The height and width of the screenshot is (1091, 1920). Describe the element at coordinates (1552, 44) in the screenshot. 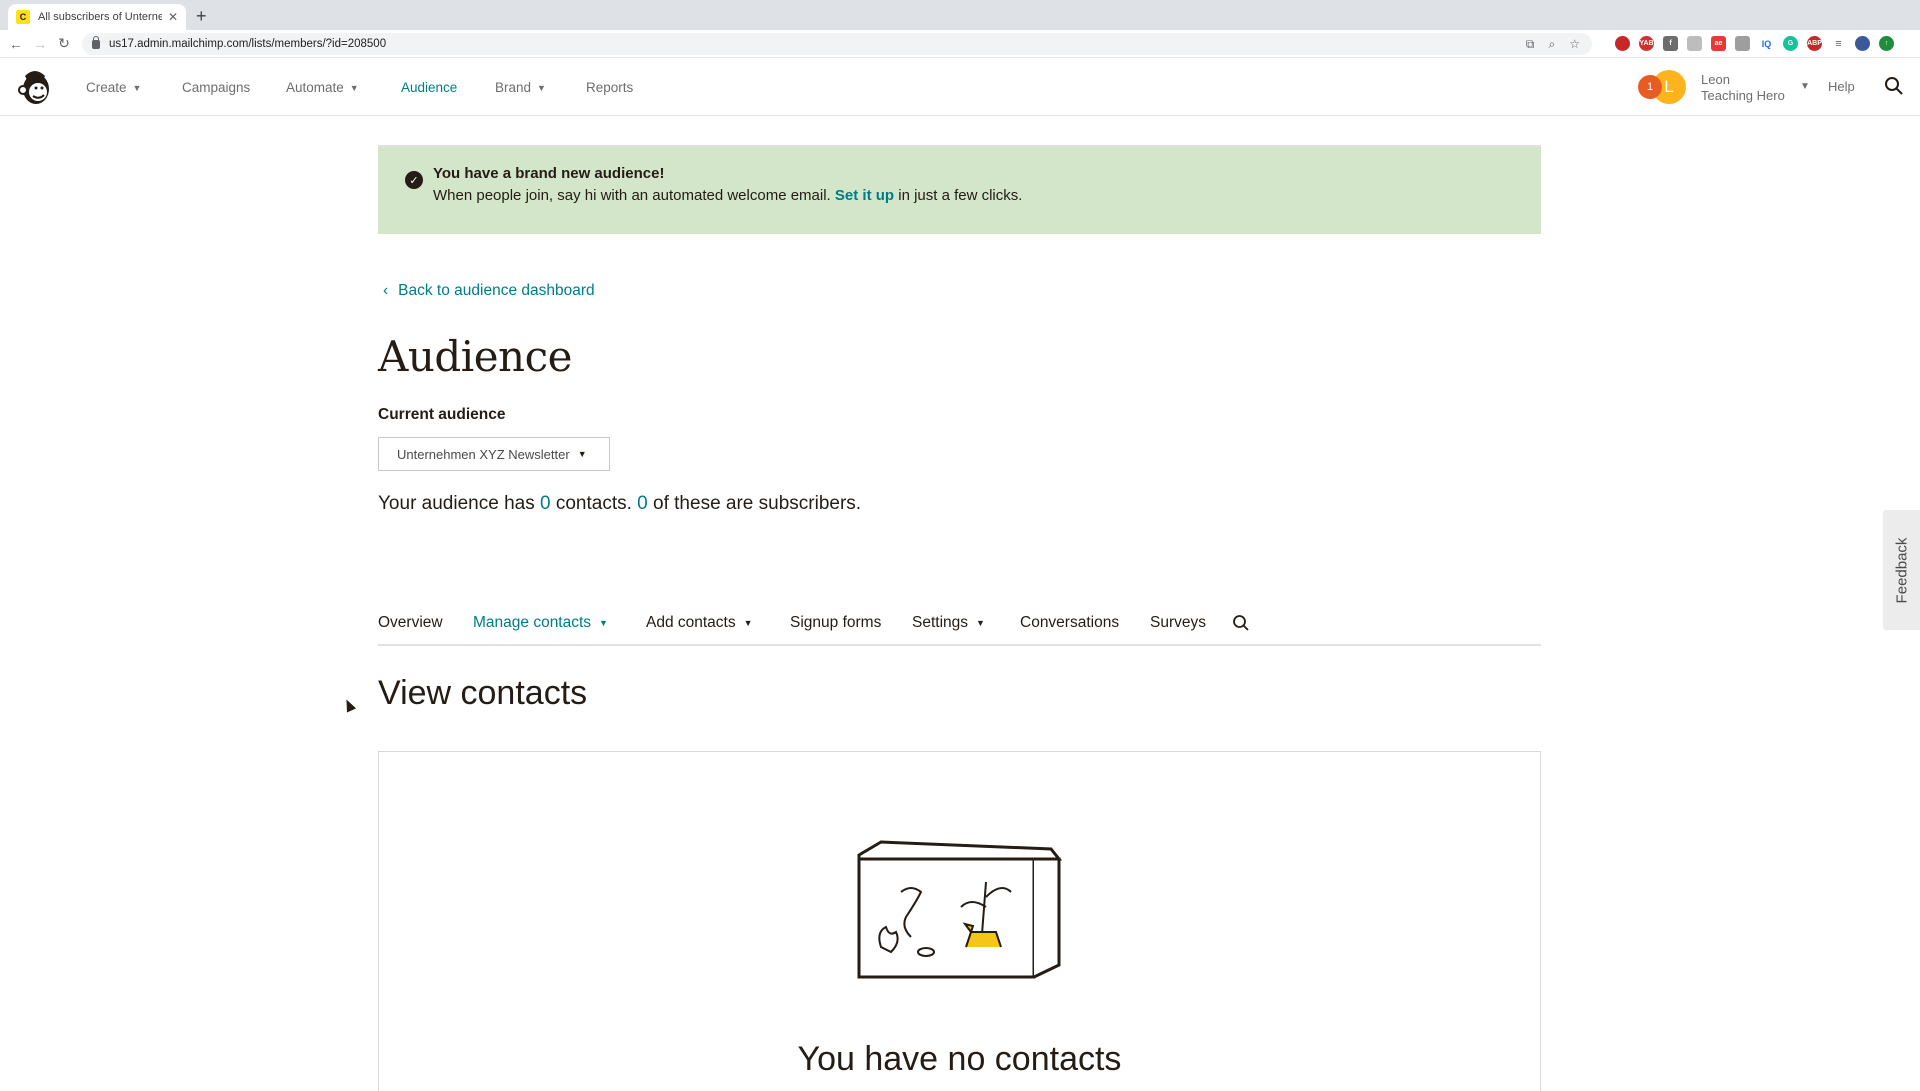

I see `zoom-icon: ⌕` at that location.